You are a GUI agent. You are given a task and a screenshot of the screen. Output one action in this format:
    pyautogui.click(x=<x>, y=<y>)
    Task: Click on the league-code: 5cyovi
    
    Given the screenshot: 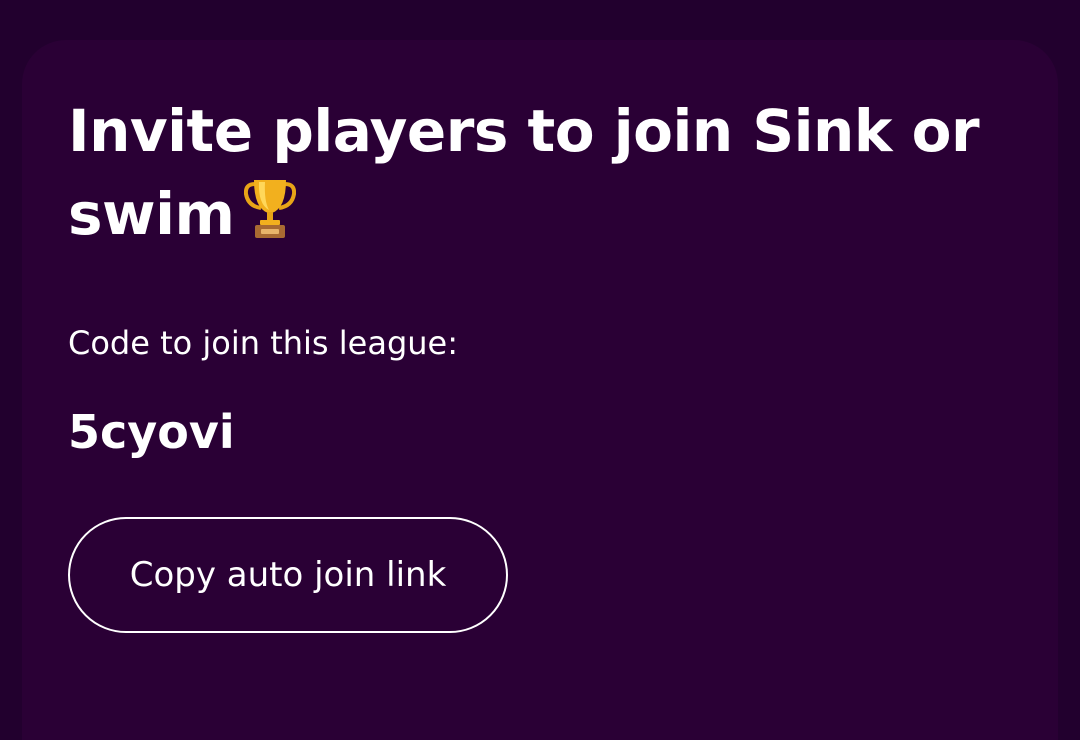 What is the action you would take?
    pyautogui.click(x=151, y=432)
    